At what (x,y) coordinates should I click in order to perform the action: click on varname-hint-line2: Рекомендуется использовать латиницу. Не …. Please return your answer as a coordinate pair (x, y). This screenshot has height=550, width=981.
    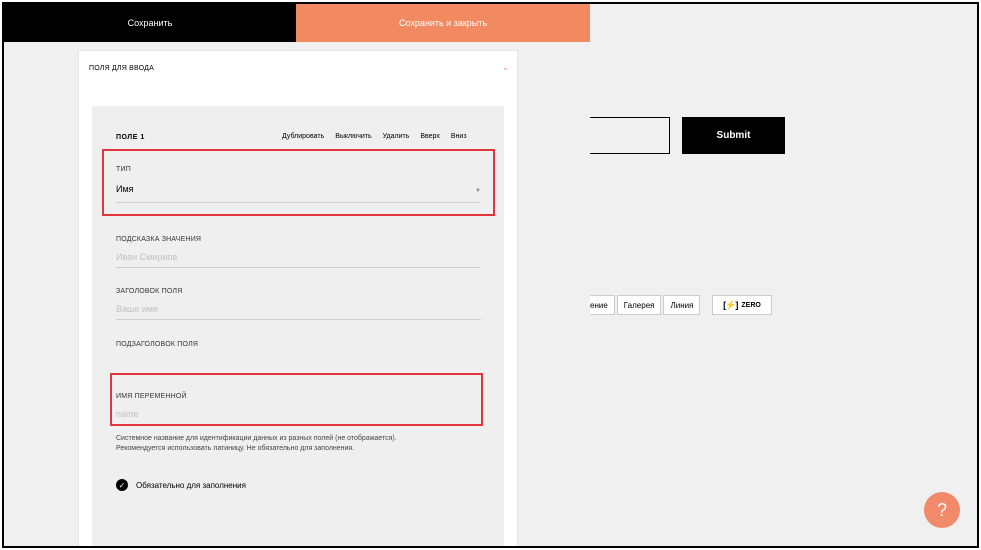
    Looking at the image, I should click on (235, 448).